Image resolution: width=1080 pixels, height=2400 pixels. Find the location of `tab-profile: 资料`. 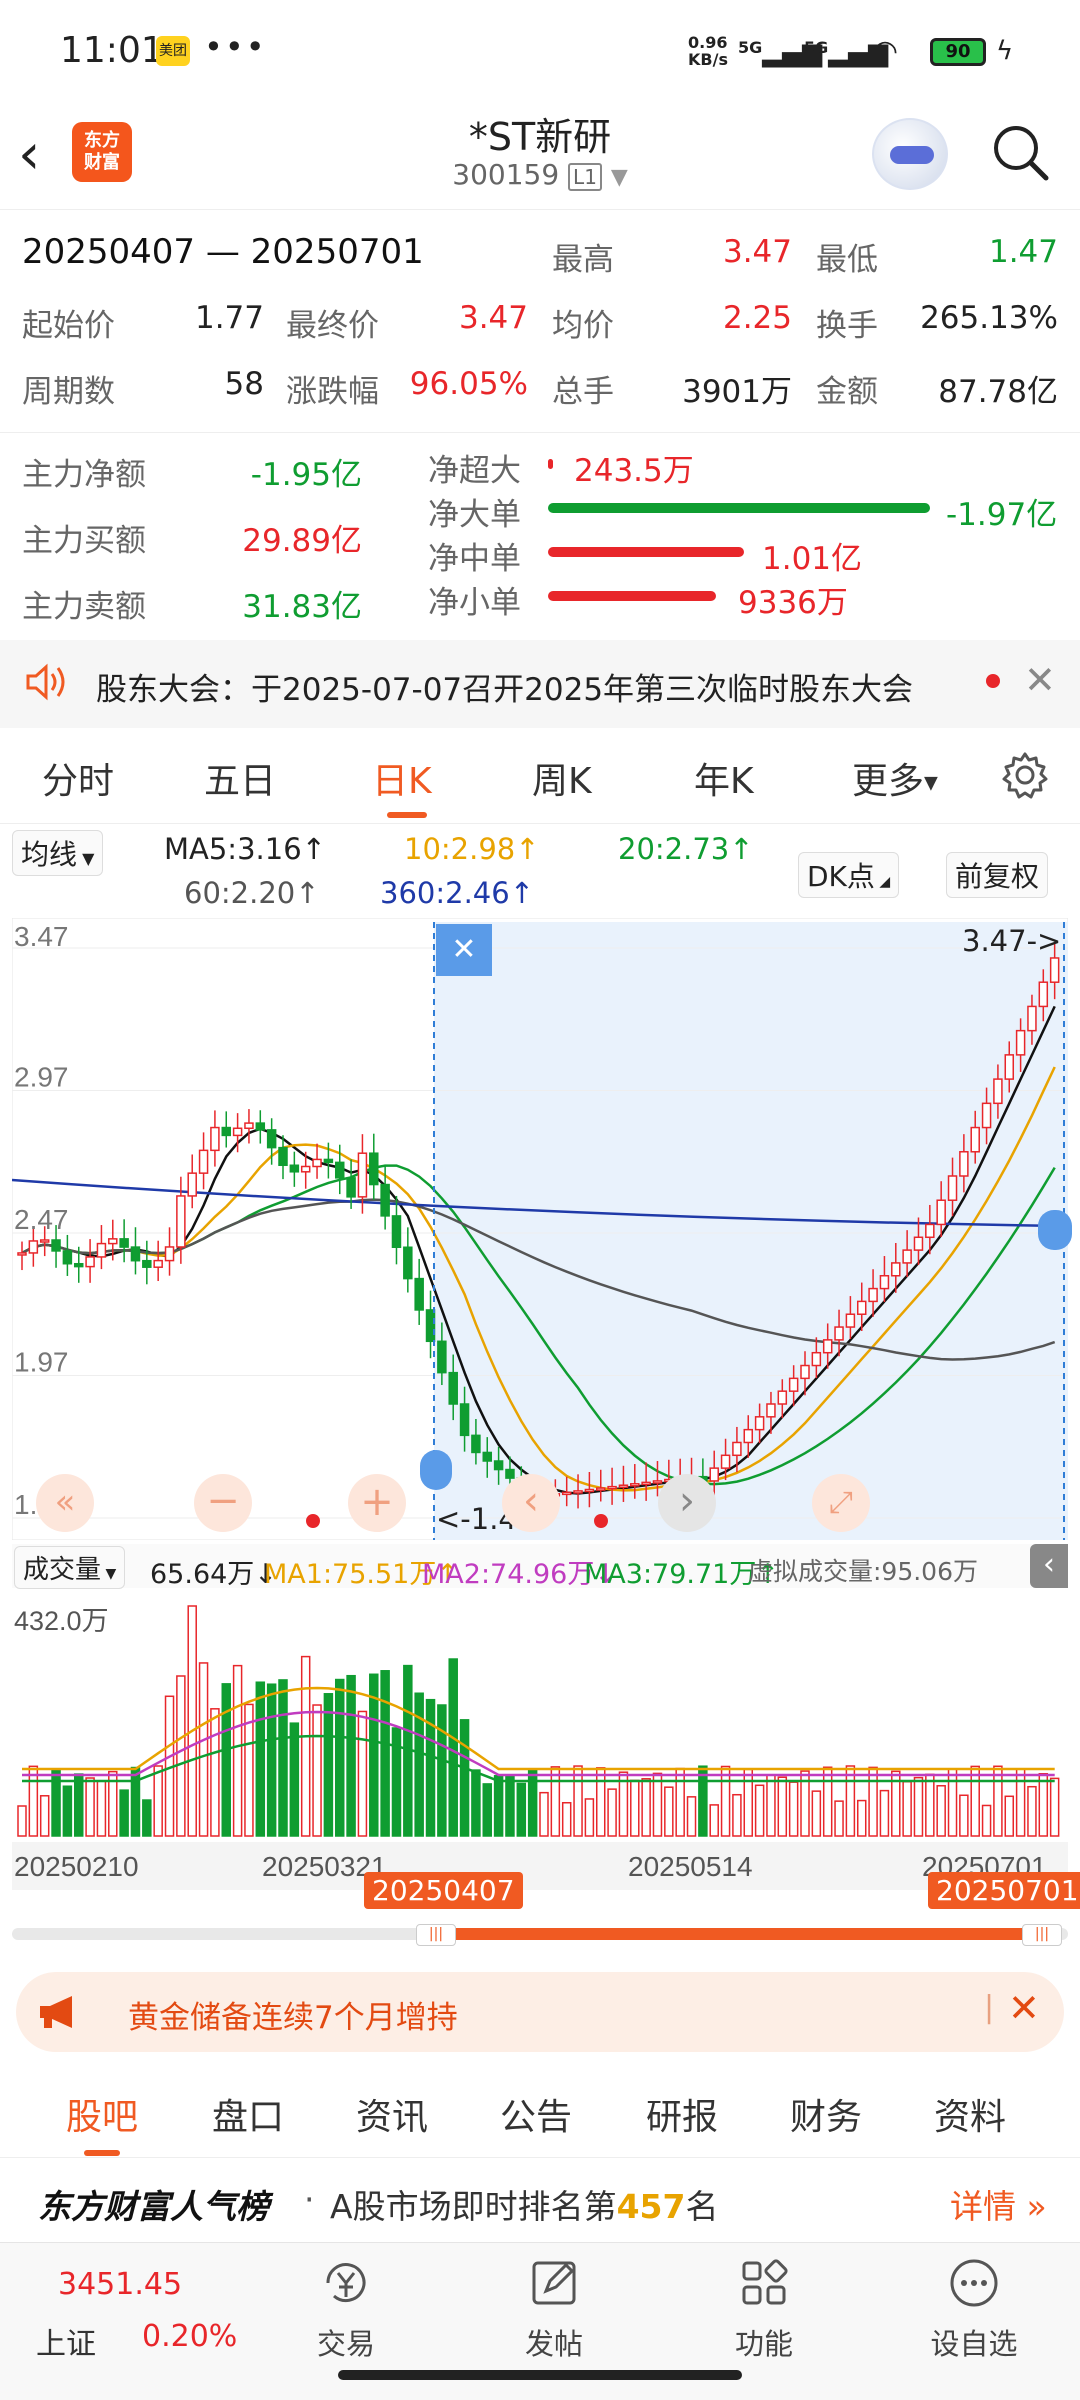

tab-profile: 资料 is located at coordinates (970, 2114).